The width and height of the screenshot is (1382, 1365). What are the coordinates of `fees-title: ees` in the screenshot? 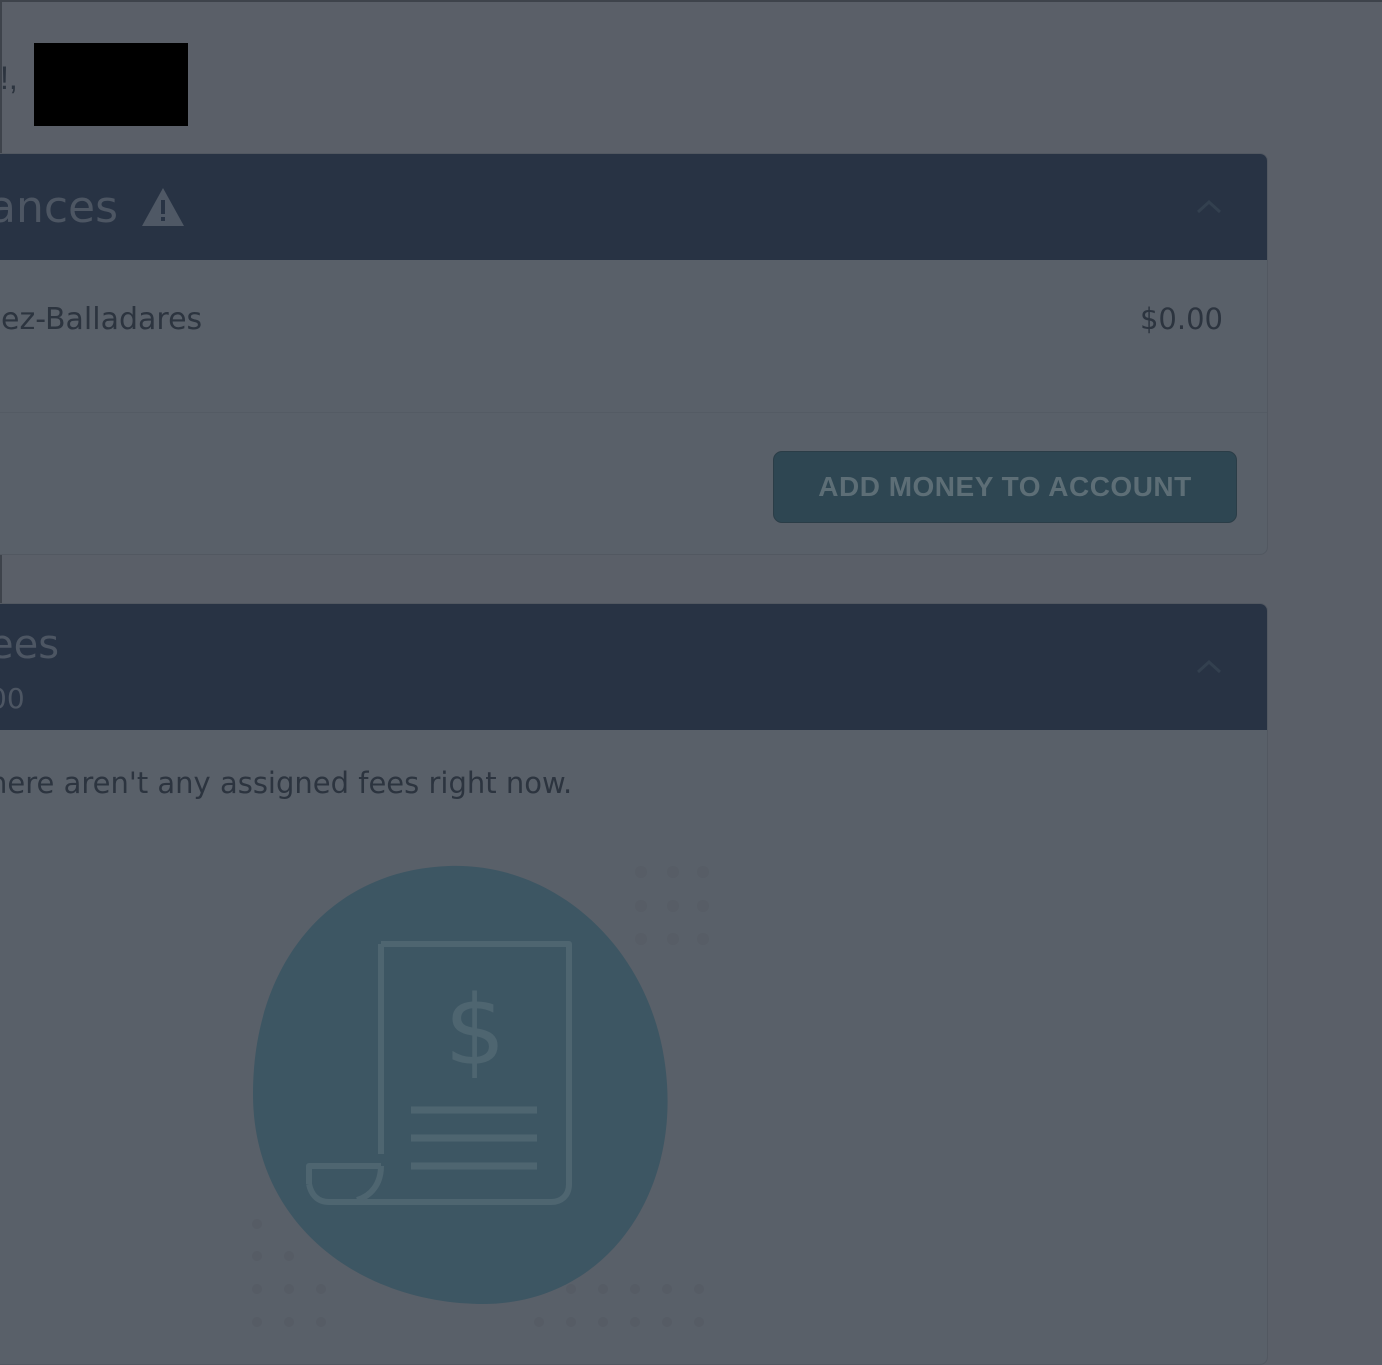 It's located at (30, 645).